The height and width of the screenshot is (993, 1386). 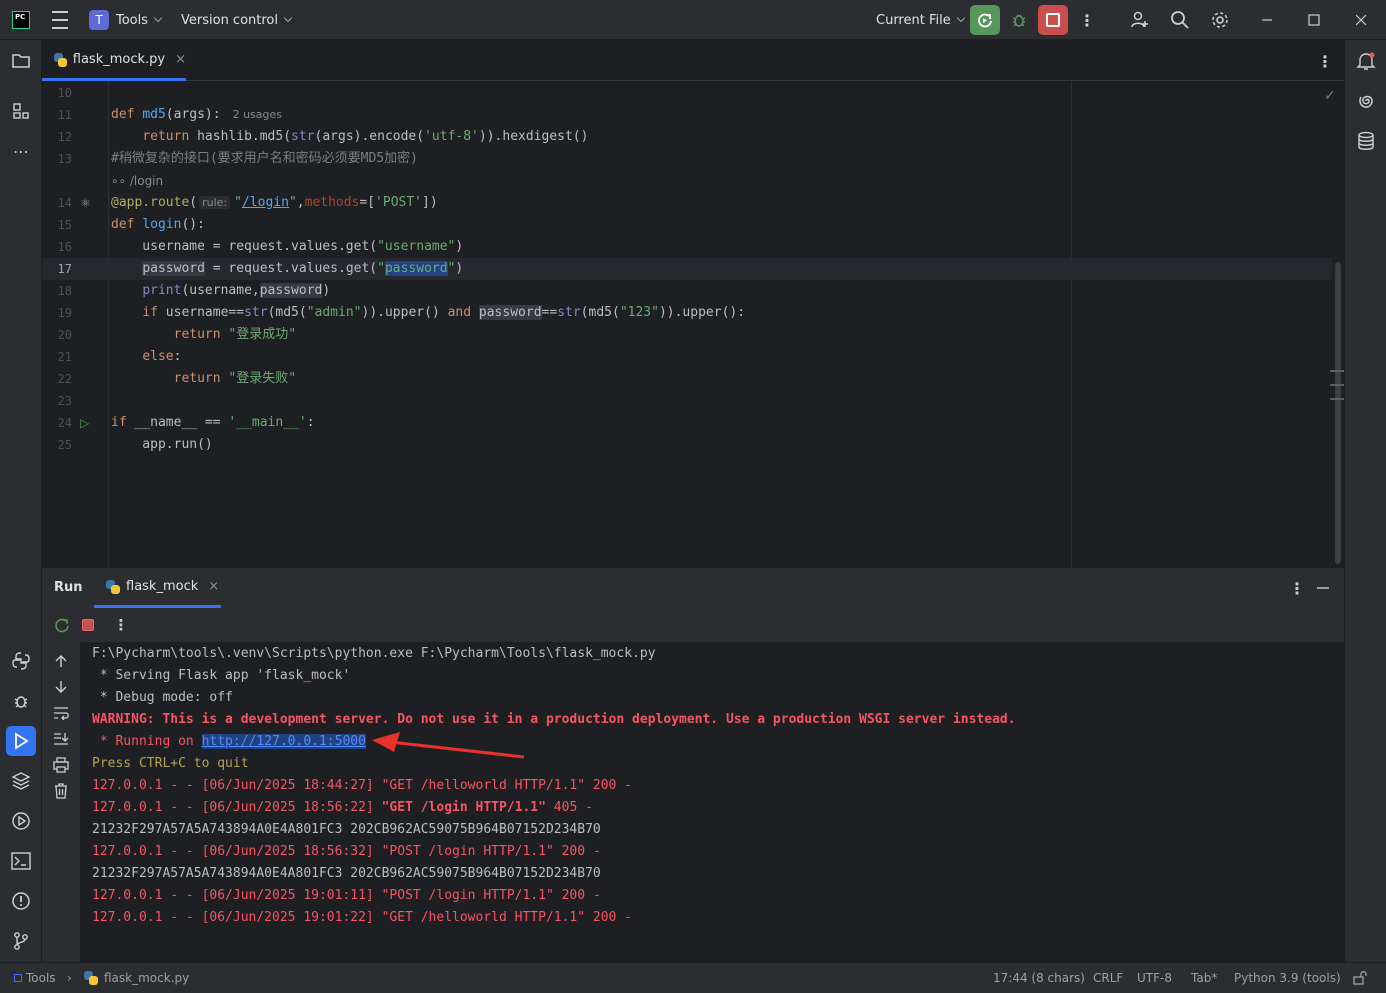 What do you see at coordinates (61, 661) in the screenshot?
I see `scroll-up-button` at bounding box center [61, 661].